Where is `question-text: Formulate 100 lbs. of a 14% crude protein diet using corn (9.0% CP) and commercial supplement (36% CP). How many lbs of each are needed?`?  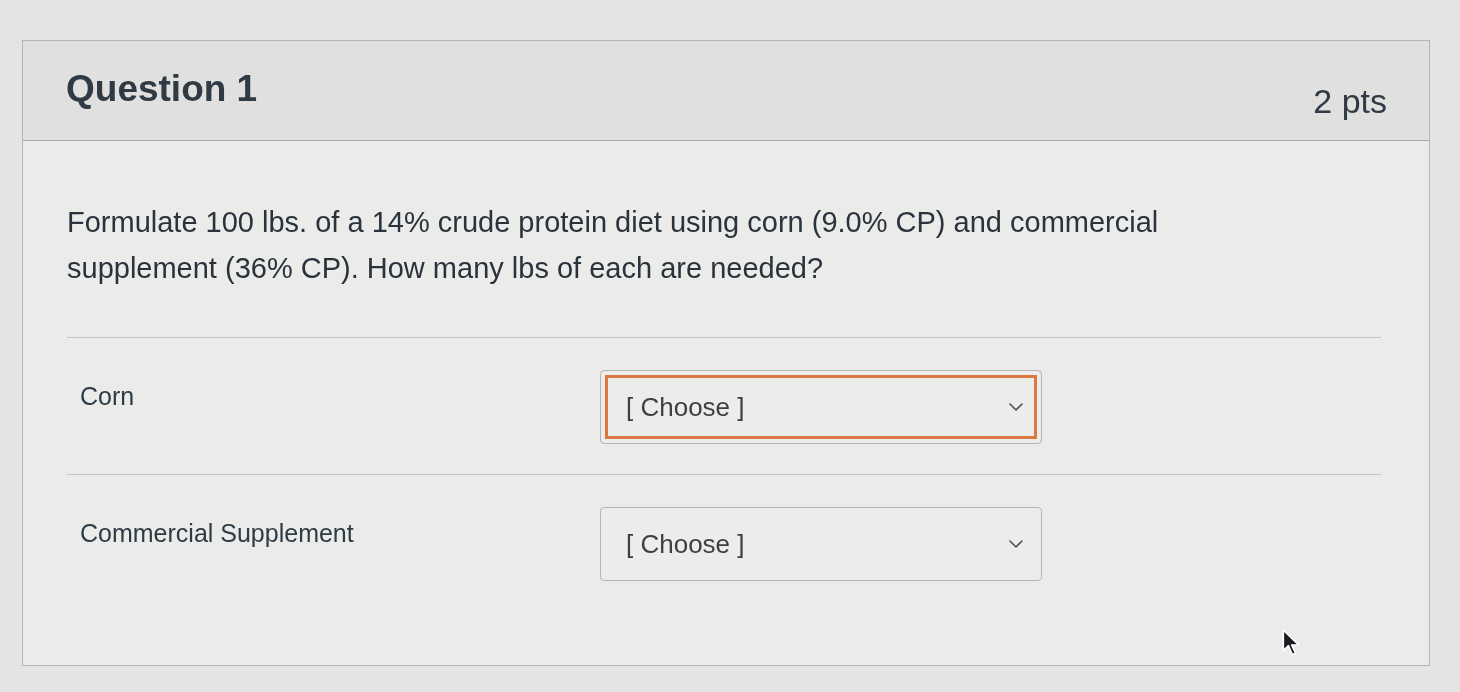 question-text: Formulate 100 lbs. of a 14% crude protein diet using corn (9.0% CP) and commercial supplement (36% CP). How many lbs of each are needed? is located at coordinates (613, 245).